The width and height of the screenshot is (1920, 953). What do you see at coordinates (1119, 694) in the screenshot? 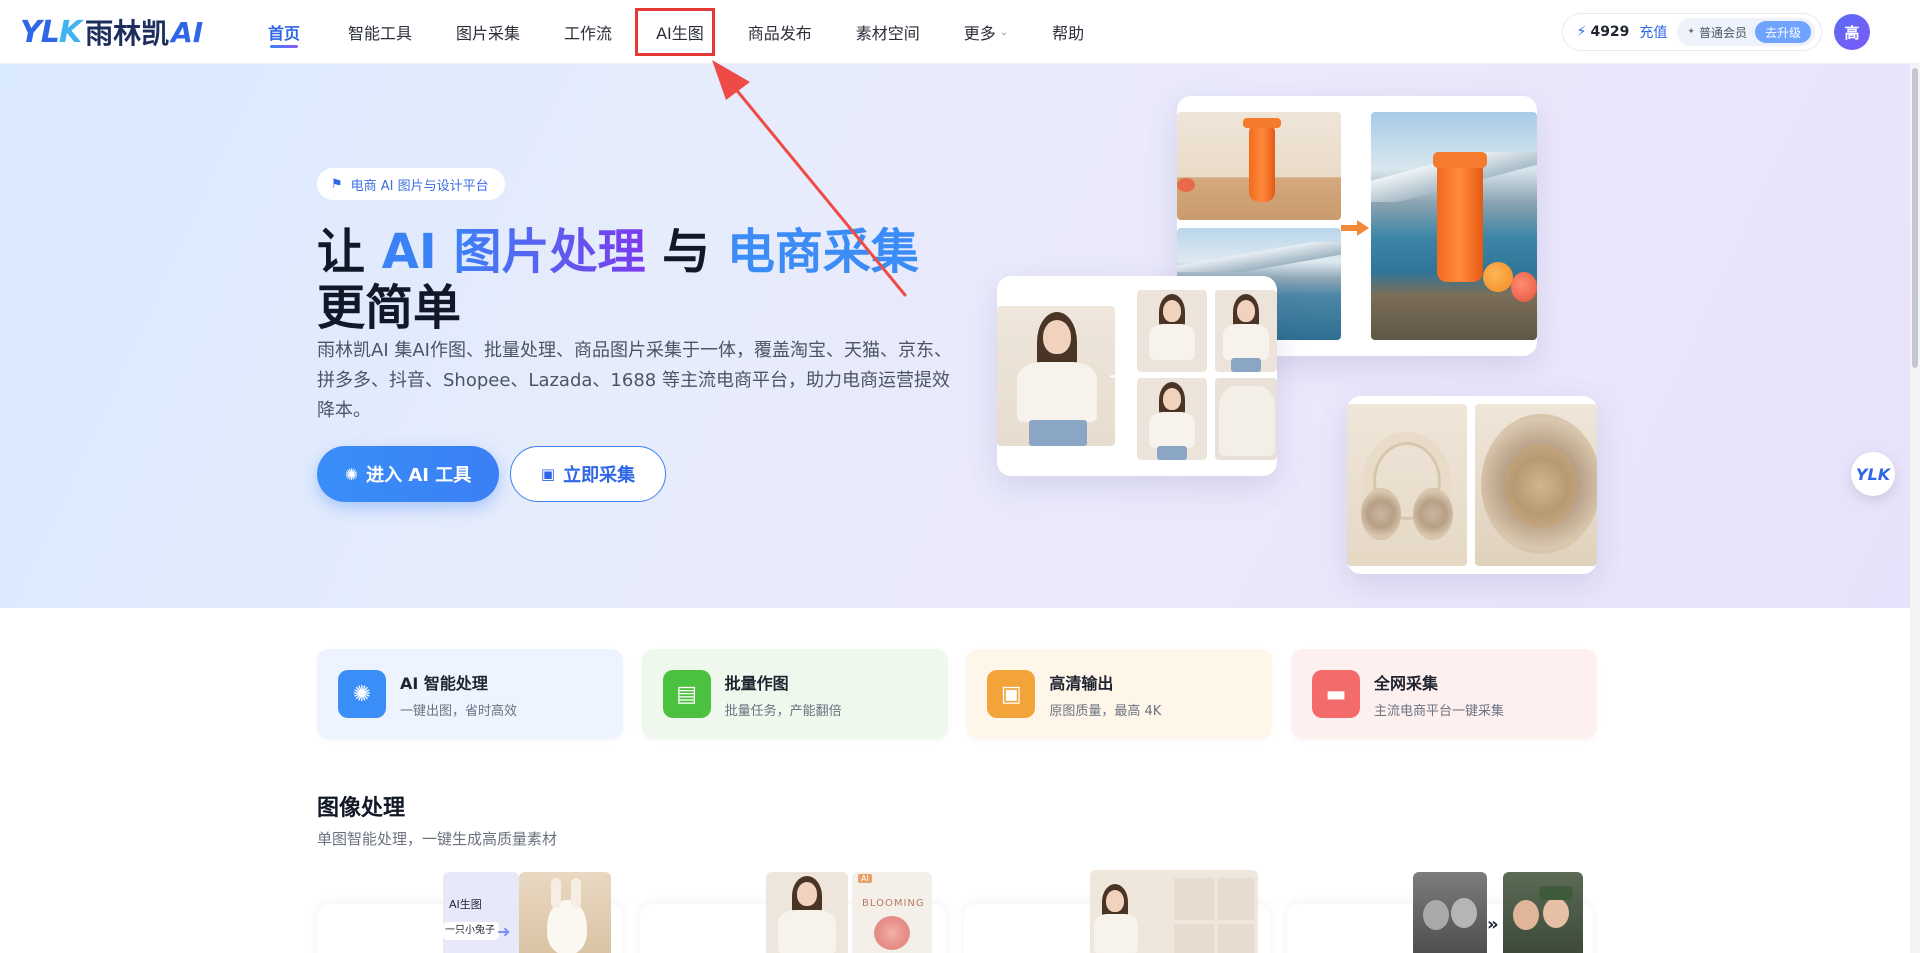
I see `feature-hd-output: ▣ 高清输出 原图质量，最高 4K` at bounding box center [1119, 694].